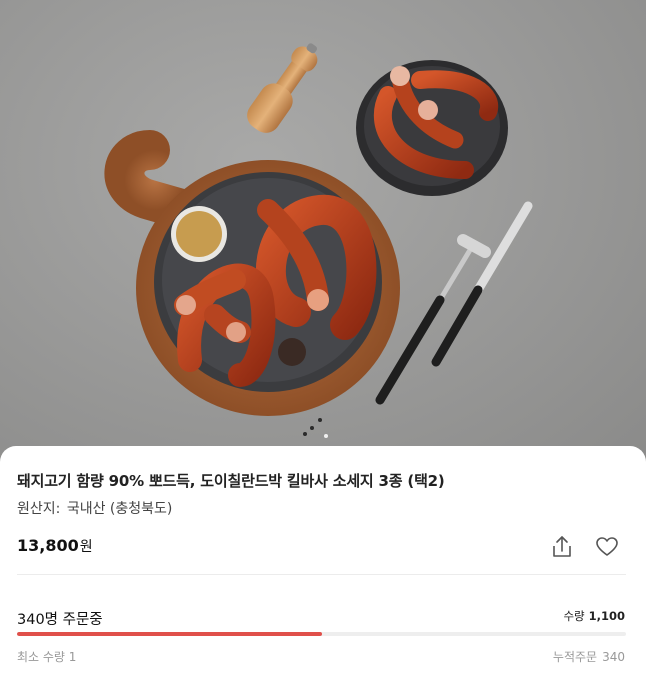 Image resolution: width=646 pixels, height=674 pixels. I want to click on quantity-info: 수량 1,100, so click(594, 616).